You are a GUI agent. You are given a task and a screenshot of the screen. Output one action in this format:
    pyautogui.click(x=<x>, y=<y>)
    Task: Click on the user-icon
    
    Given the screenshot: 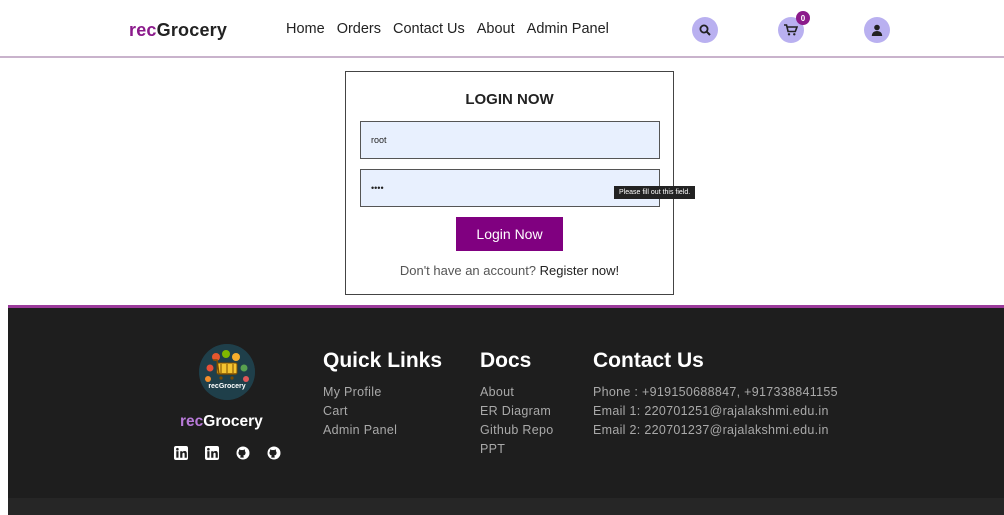 What is the action you would take?
    pyautogui.click(x=877, y=30)
    